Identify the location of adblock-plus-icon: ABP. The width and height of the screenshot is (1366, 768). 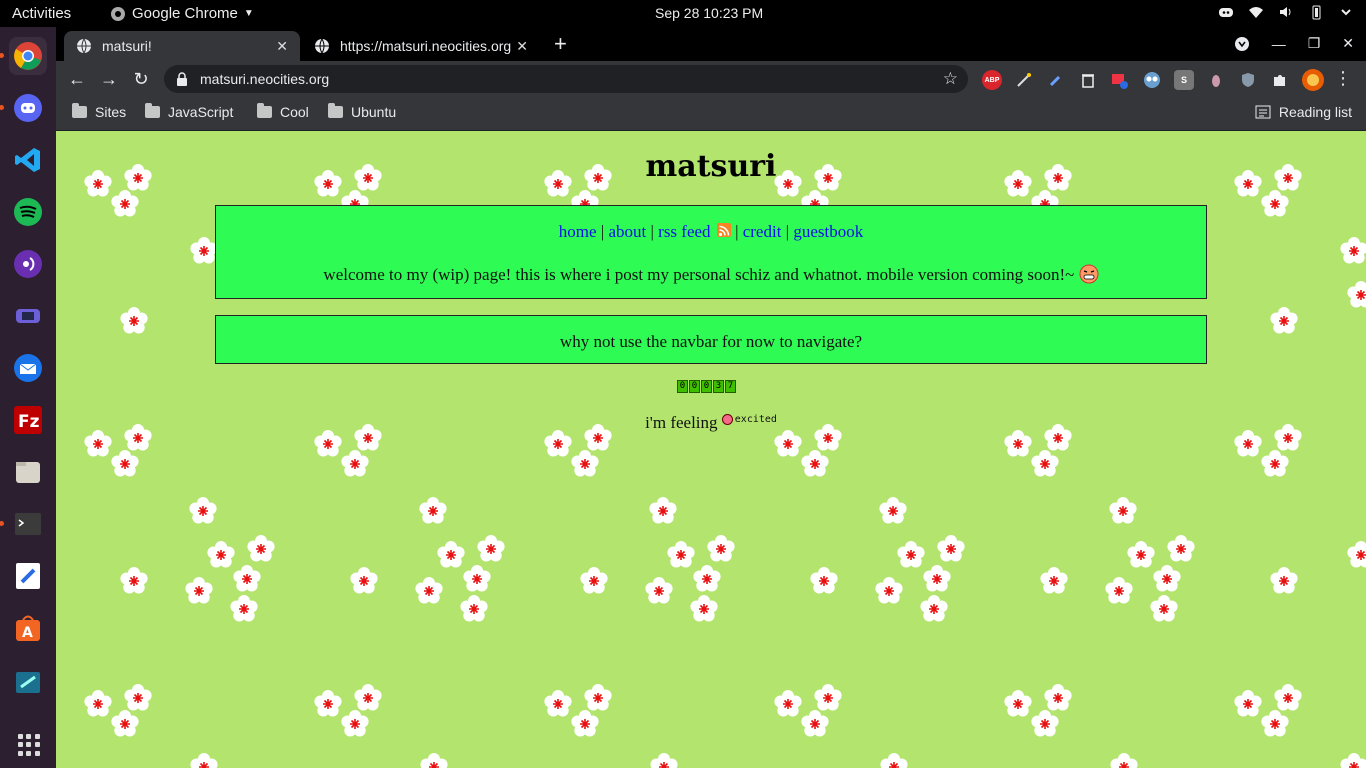
(992, 80).